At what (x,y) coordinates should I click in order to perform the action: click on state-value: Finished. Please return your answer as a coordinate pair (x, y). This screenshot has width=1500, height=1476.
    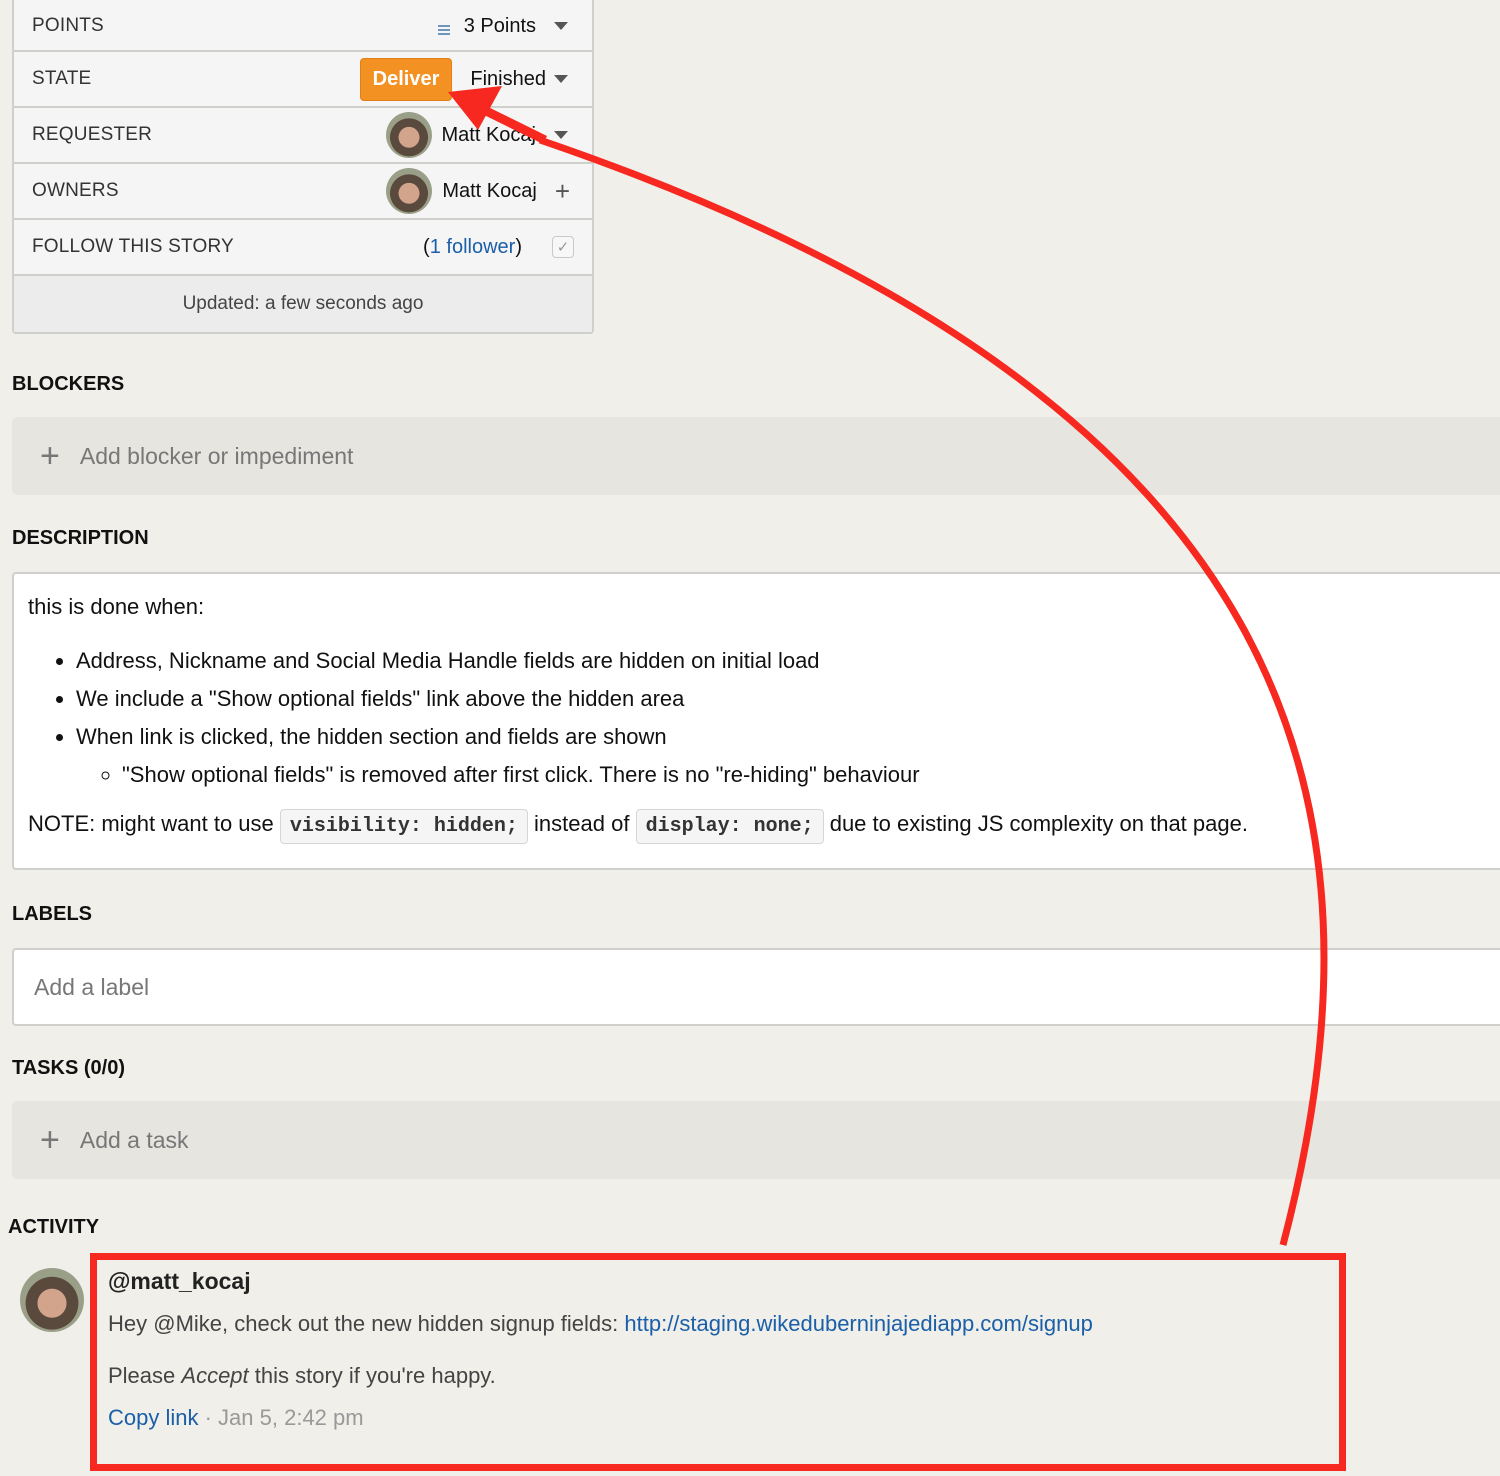
    Looking at the image, I should click on (508, 78).